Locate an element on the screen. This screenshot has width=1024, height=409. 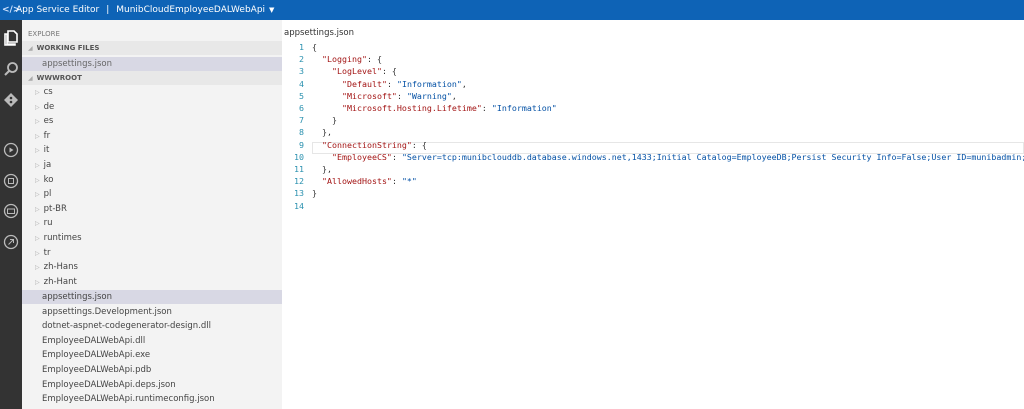
folder-item: ▷ zh-Hans is located at coordinates (152, 267).